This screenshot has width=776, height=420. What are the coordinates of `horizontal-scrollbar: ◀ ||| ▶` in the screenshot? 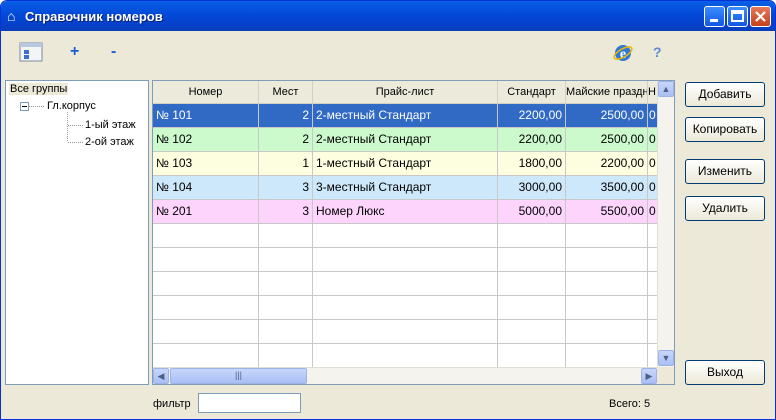 It's located at (405, 375).